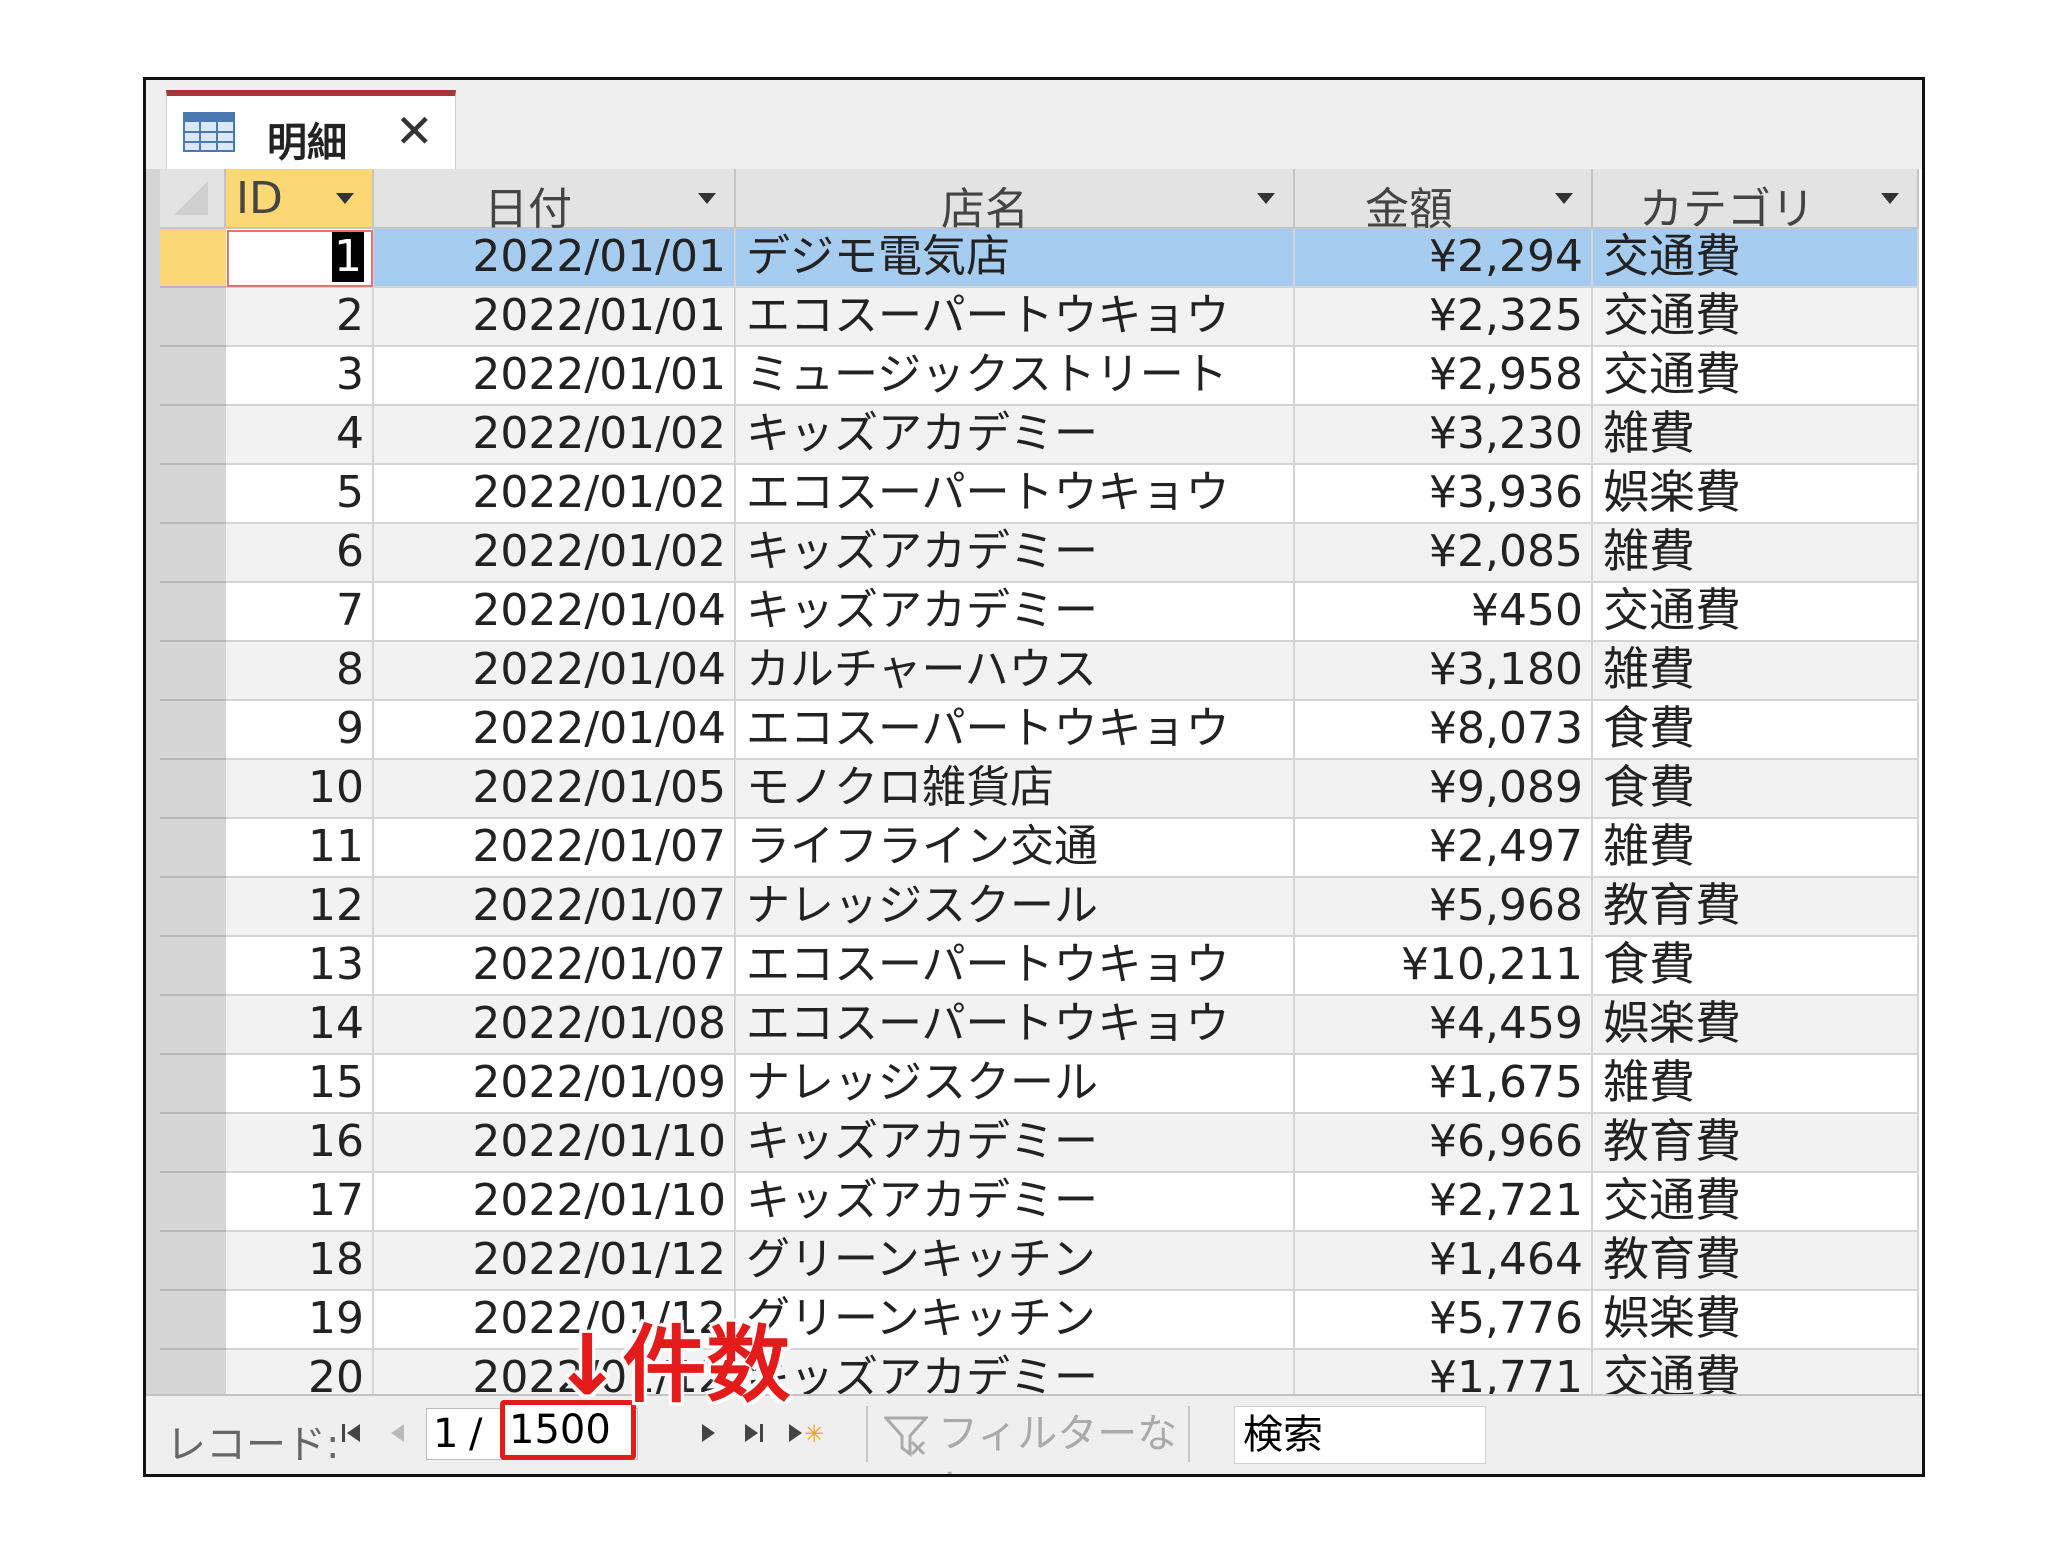 Image resolution: width=2065 pixels, height=1553 pixels. I want to click on cell-id: 6, so click(300, 553).